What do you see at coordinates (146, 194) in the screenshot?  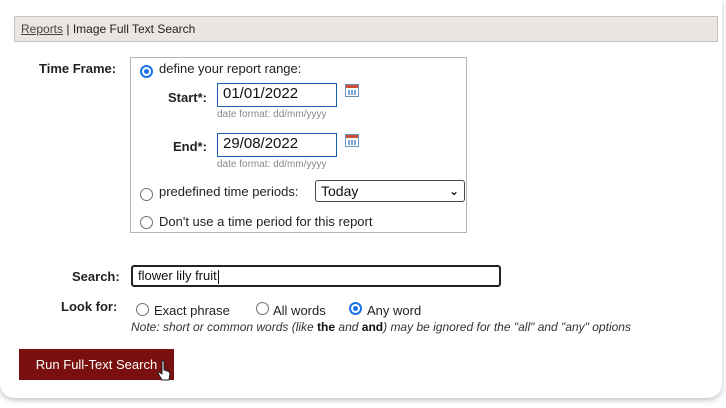 I see `predefined-radio` at bounding box center [146, 194].